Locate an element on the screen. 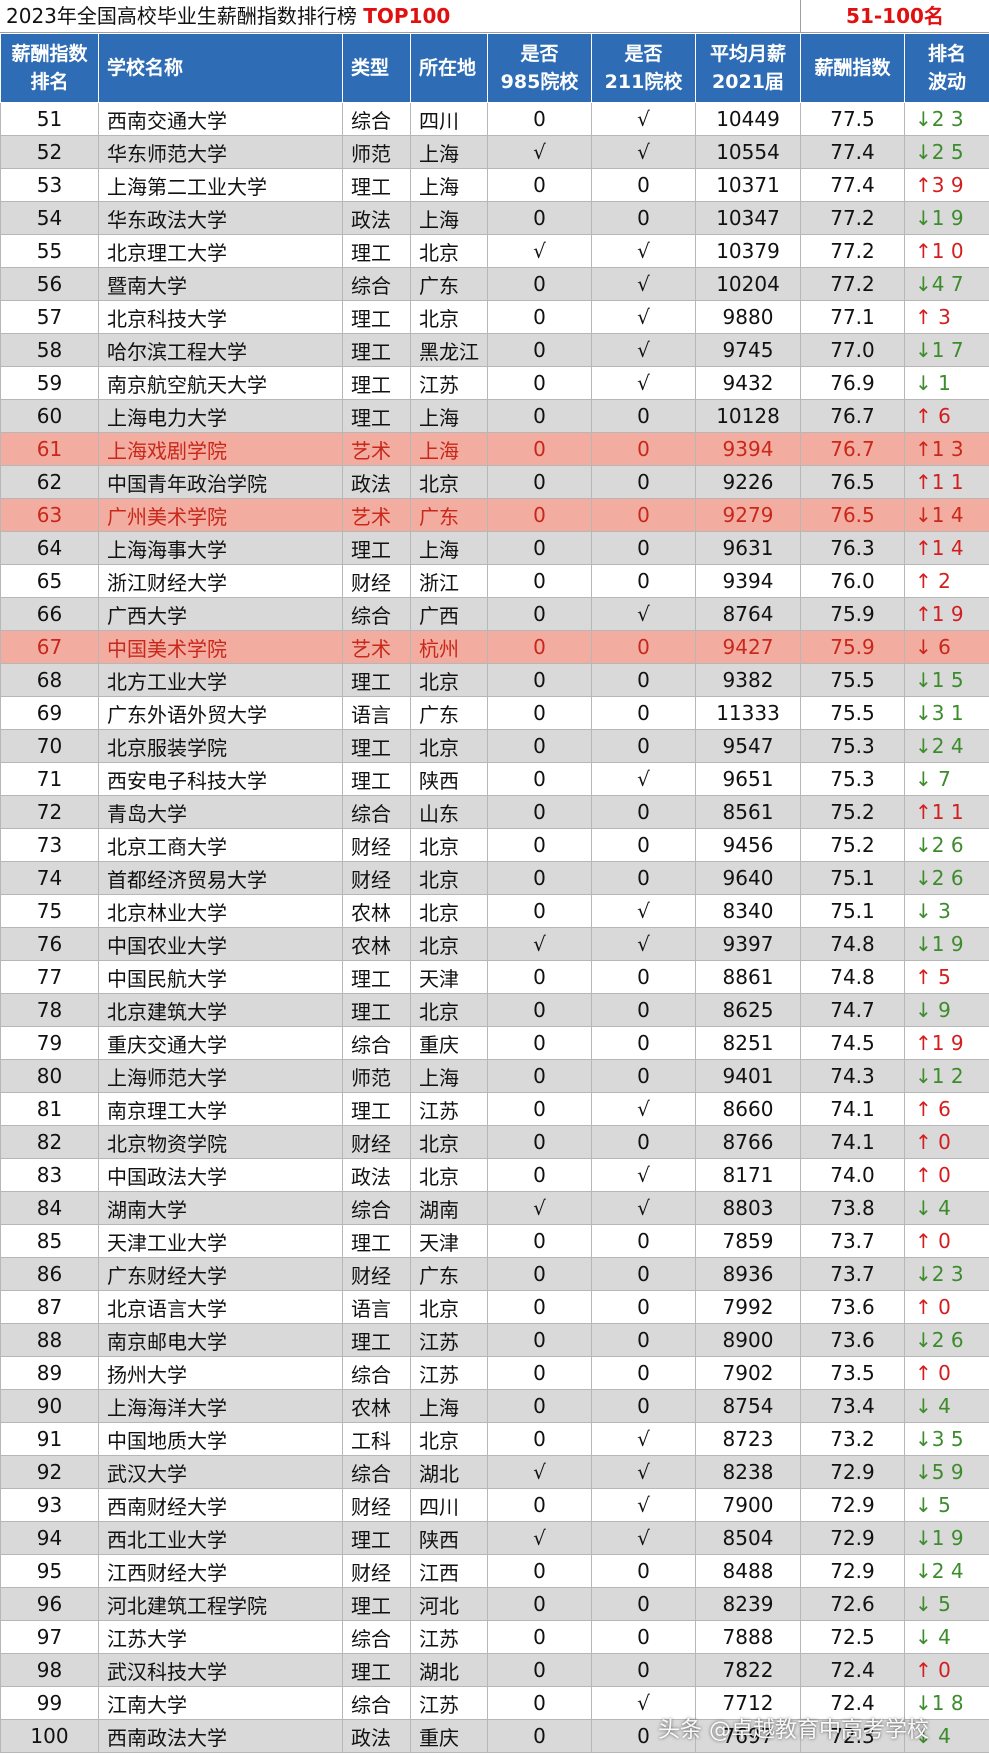 The image size is (989, 1754). salary-cell: 8239 is located at coordinates (748, 1604).